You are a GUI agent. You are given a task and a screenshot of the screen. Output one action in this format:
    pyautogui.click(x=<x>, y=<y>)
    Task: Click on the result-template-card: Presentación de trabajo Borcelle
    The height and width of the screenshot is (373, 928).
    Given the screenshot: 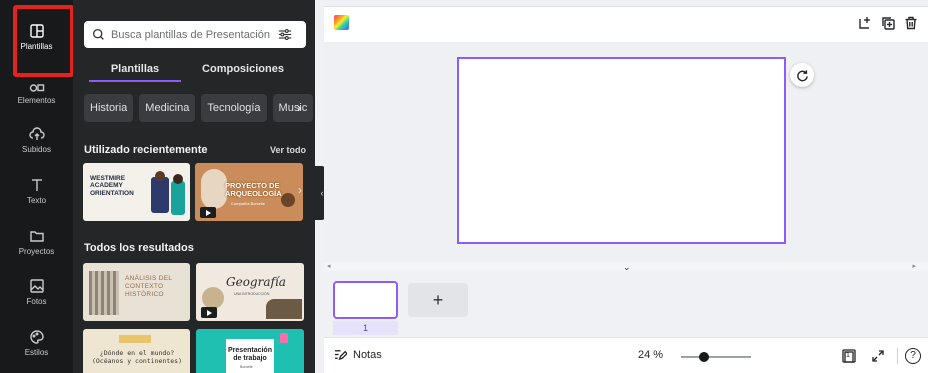 What is the action you would take?
    pyautogui.click(x=250, y=351)
    